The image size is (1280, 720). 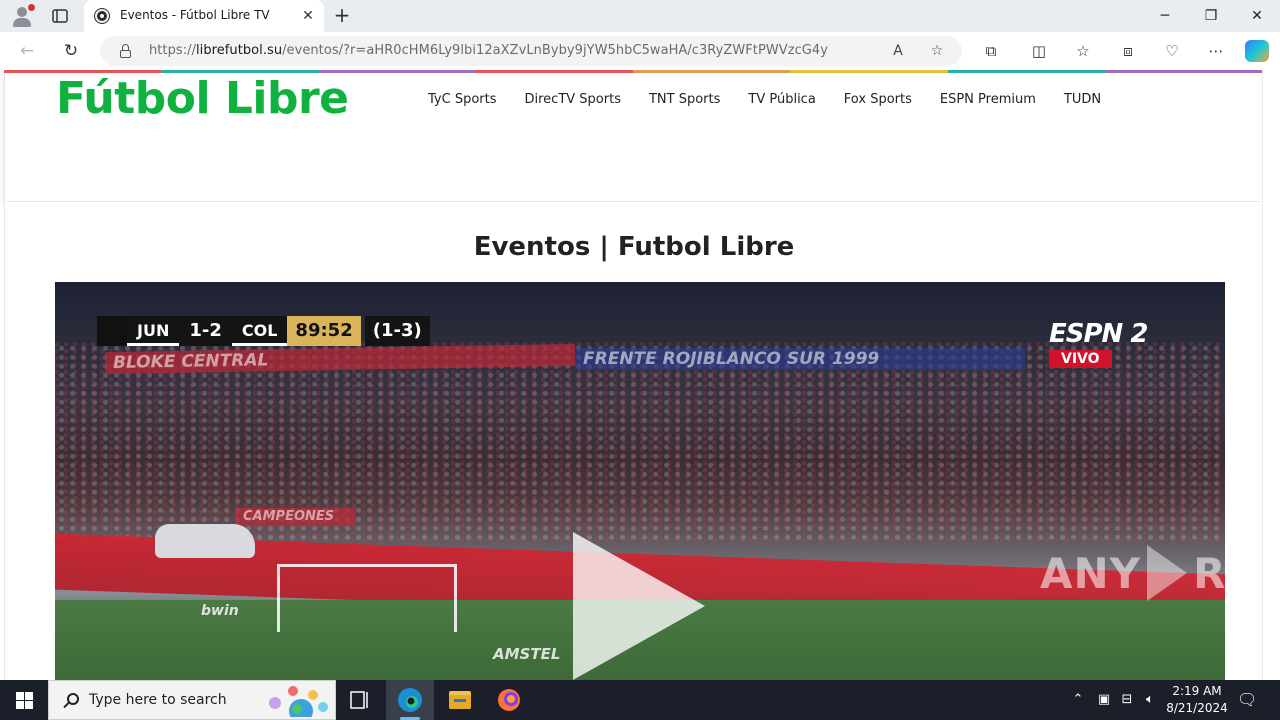 I want to click on anyrun-watermark: ANY RUN, so click(x=1160, y=573).